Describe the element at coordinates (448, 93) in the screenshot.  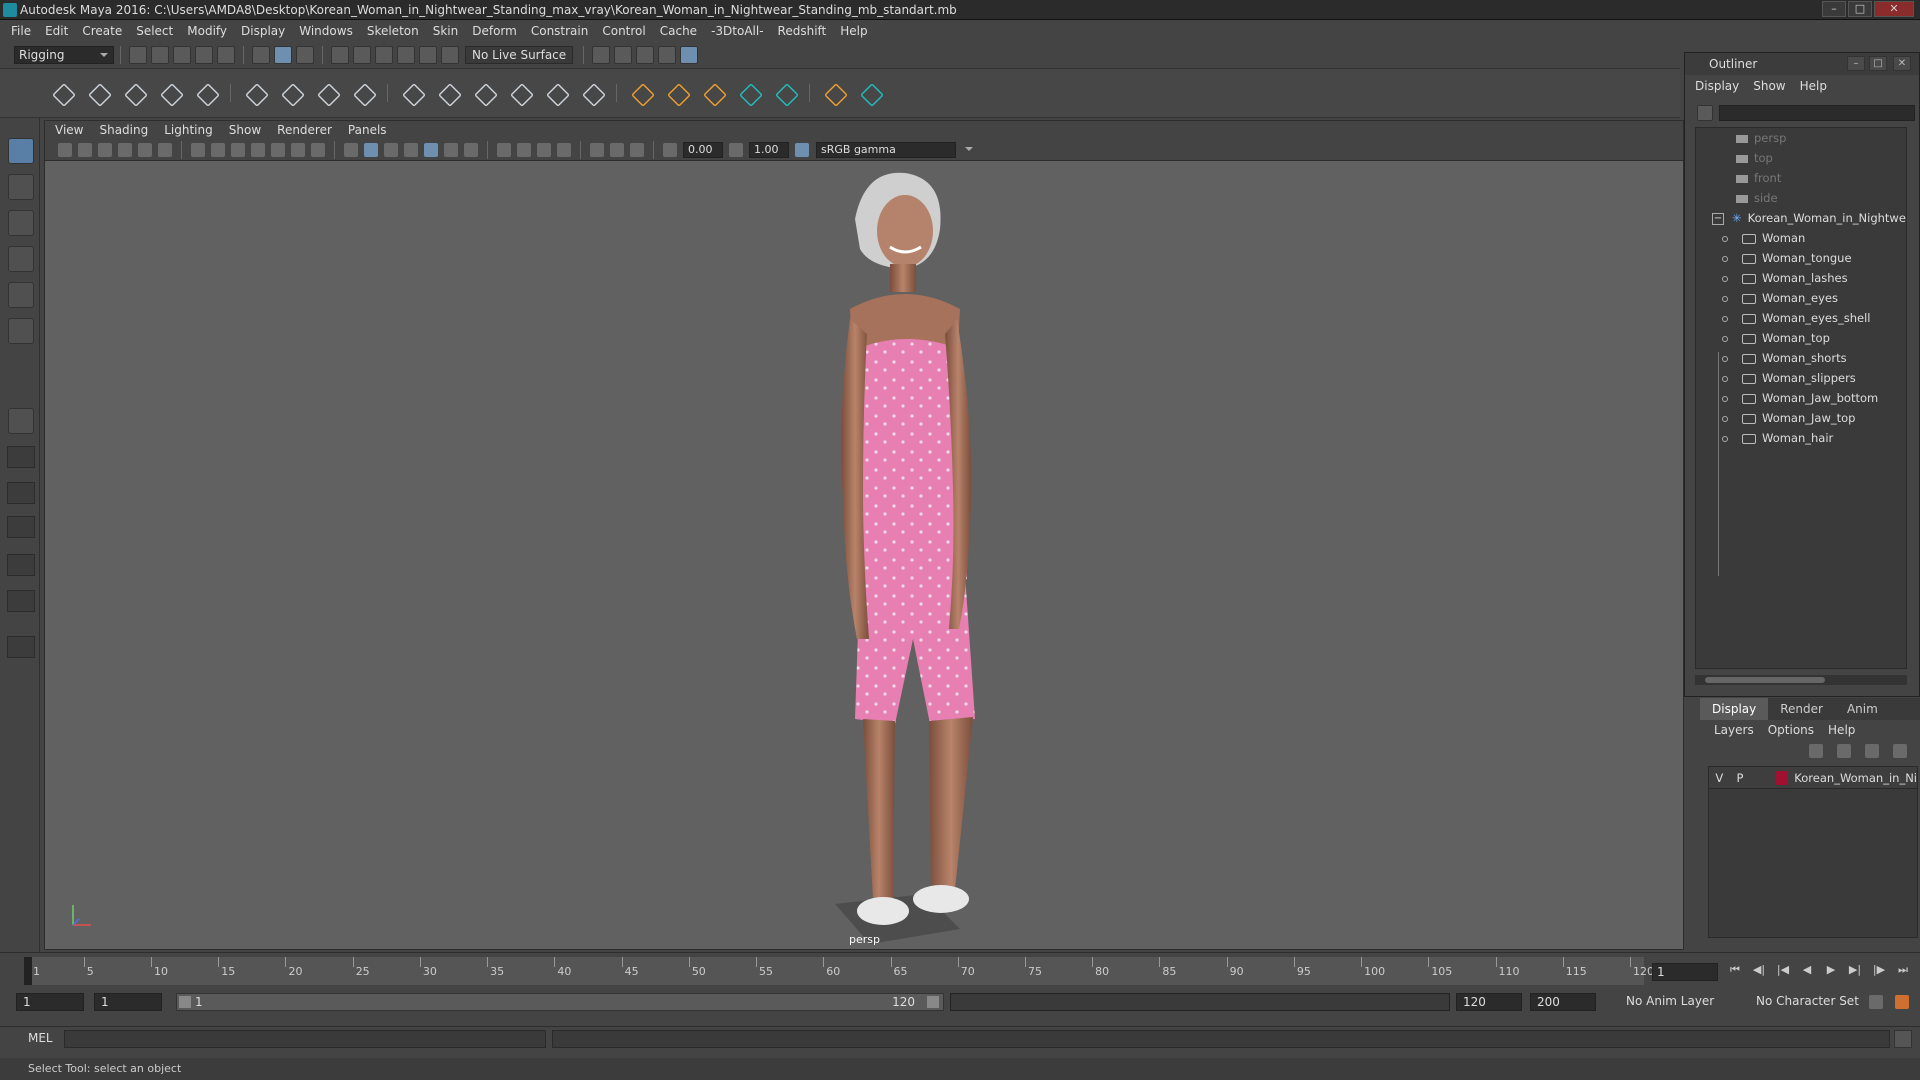
I see `detach-skin-icon` at that location.